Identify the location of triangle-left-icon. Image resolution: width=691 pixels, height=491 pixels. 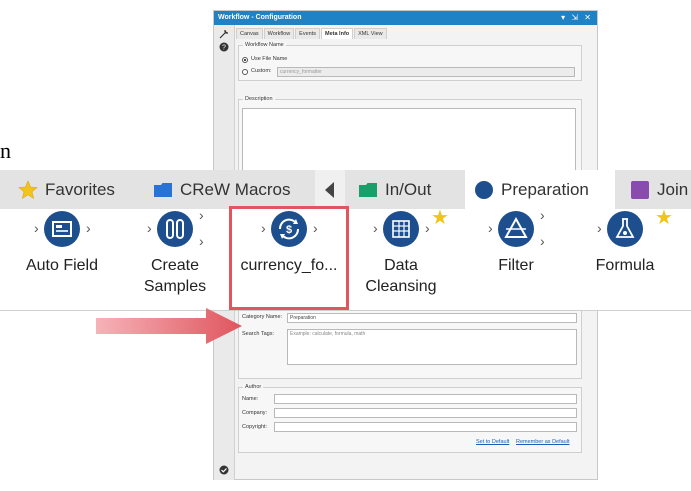
(329, 189).